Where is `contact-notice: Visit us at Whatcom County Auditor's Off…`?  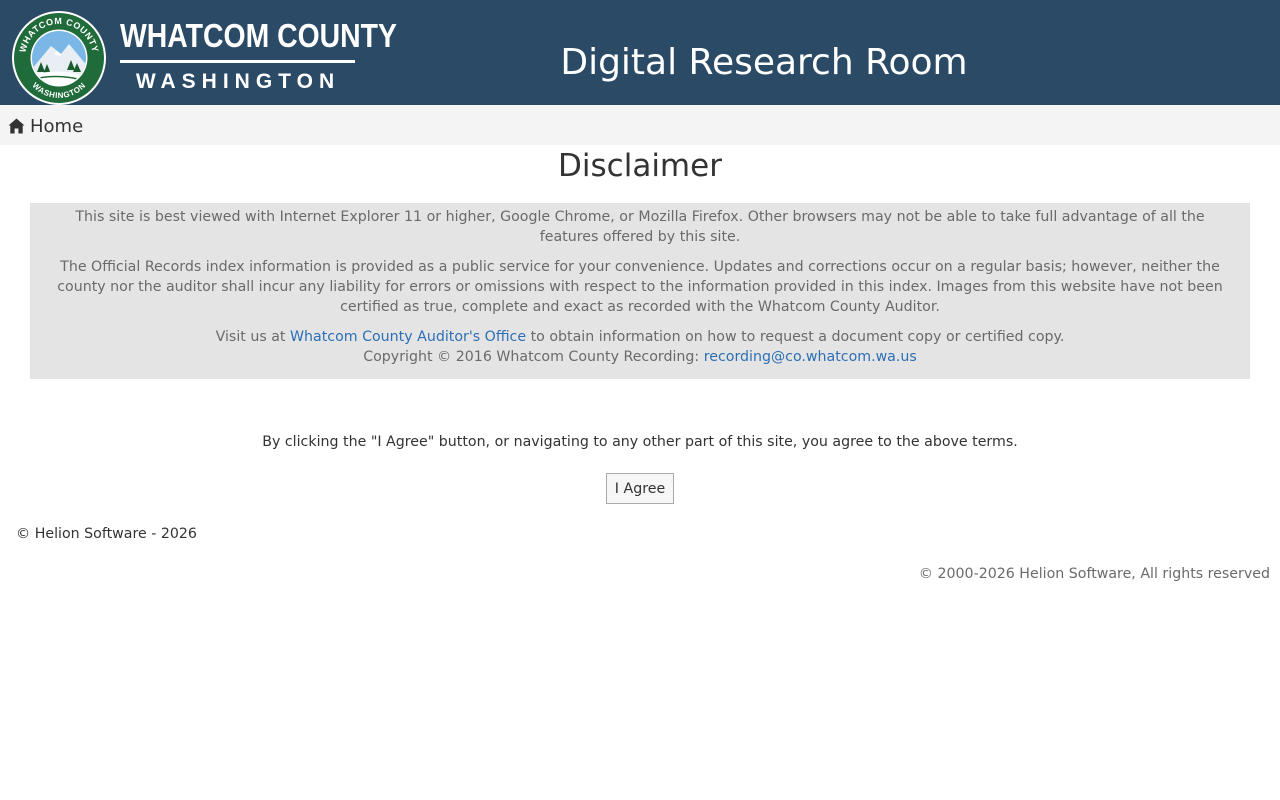 contact-notice: Visit us at Whatcom County Auditor's Off… is located at coordinates (640, 347).